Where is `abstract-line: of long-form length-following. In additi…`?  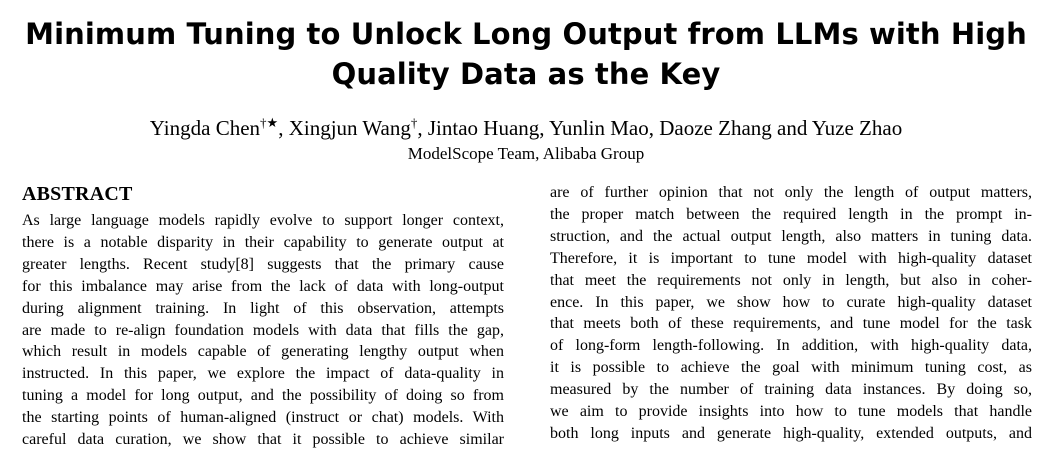 abstract-line: of long-form length-following. In additi… is located at coordinates (791, 346).